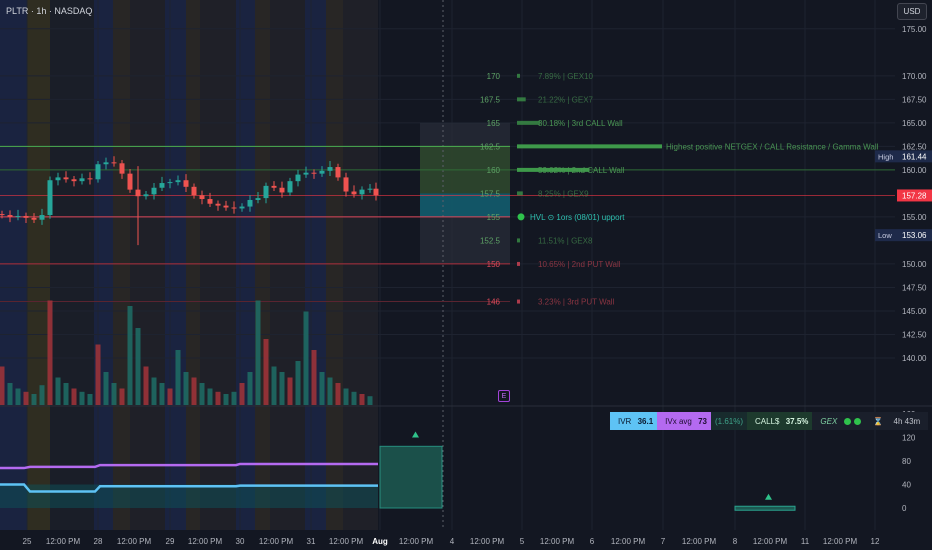 The width and height of the screenshot is (932, 550). What do you see at coordinates (909, 438) in the screenshot?
I see `panel-tick-label: 120` at bounding box center [909, 438].